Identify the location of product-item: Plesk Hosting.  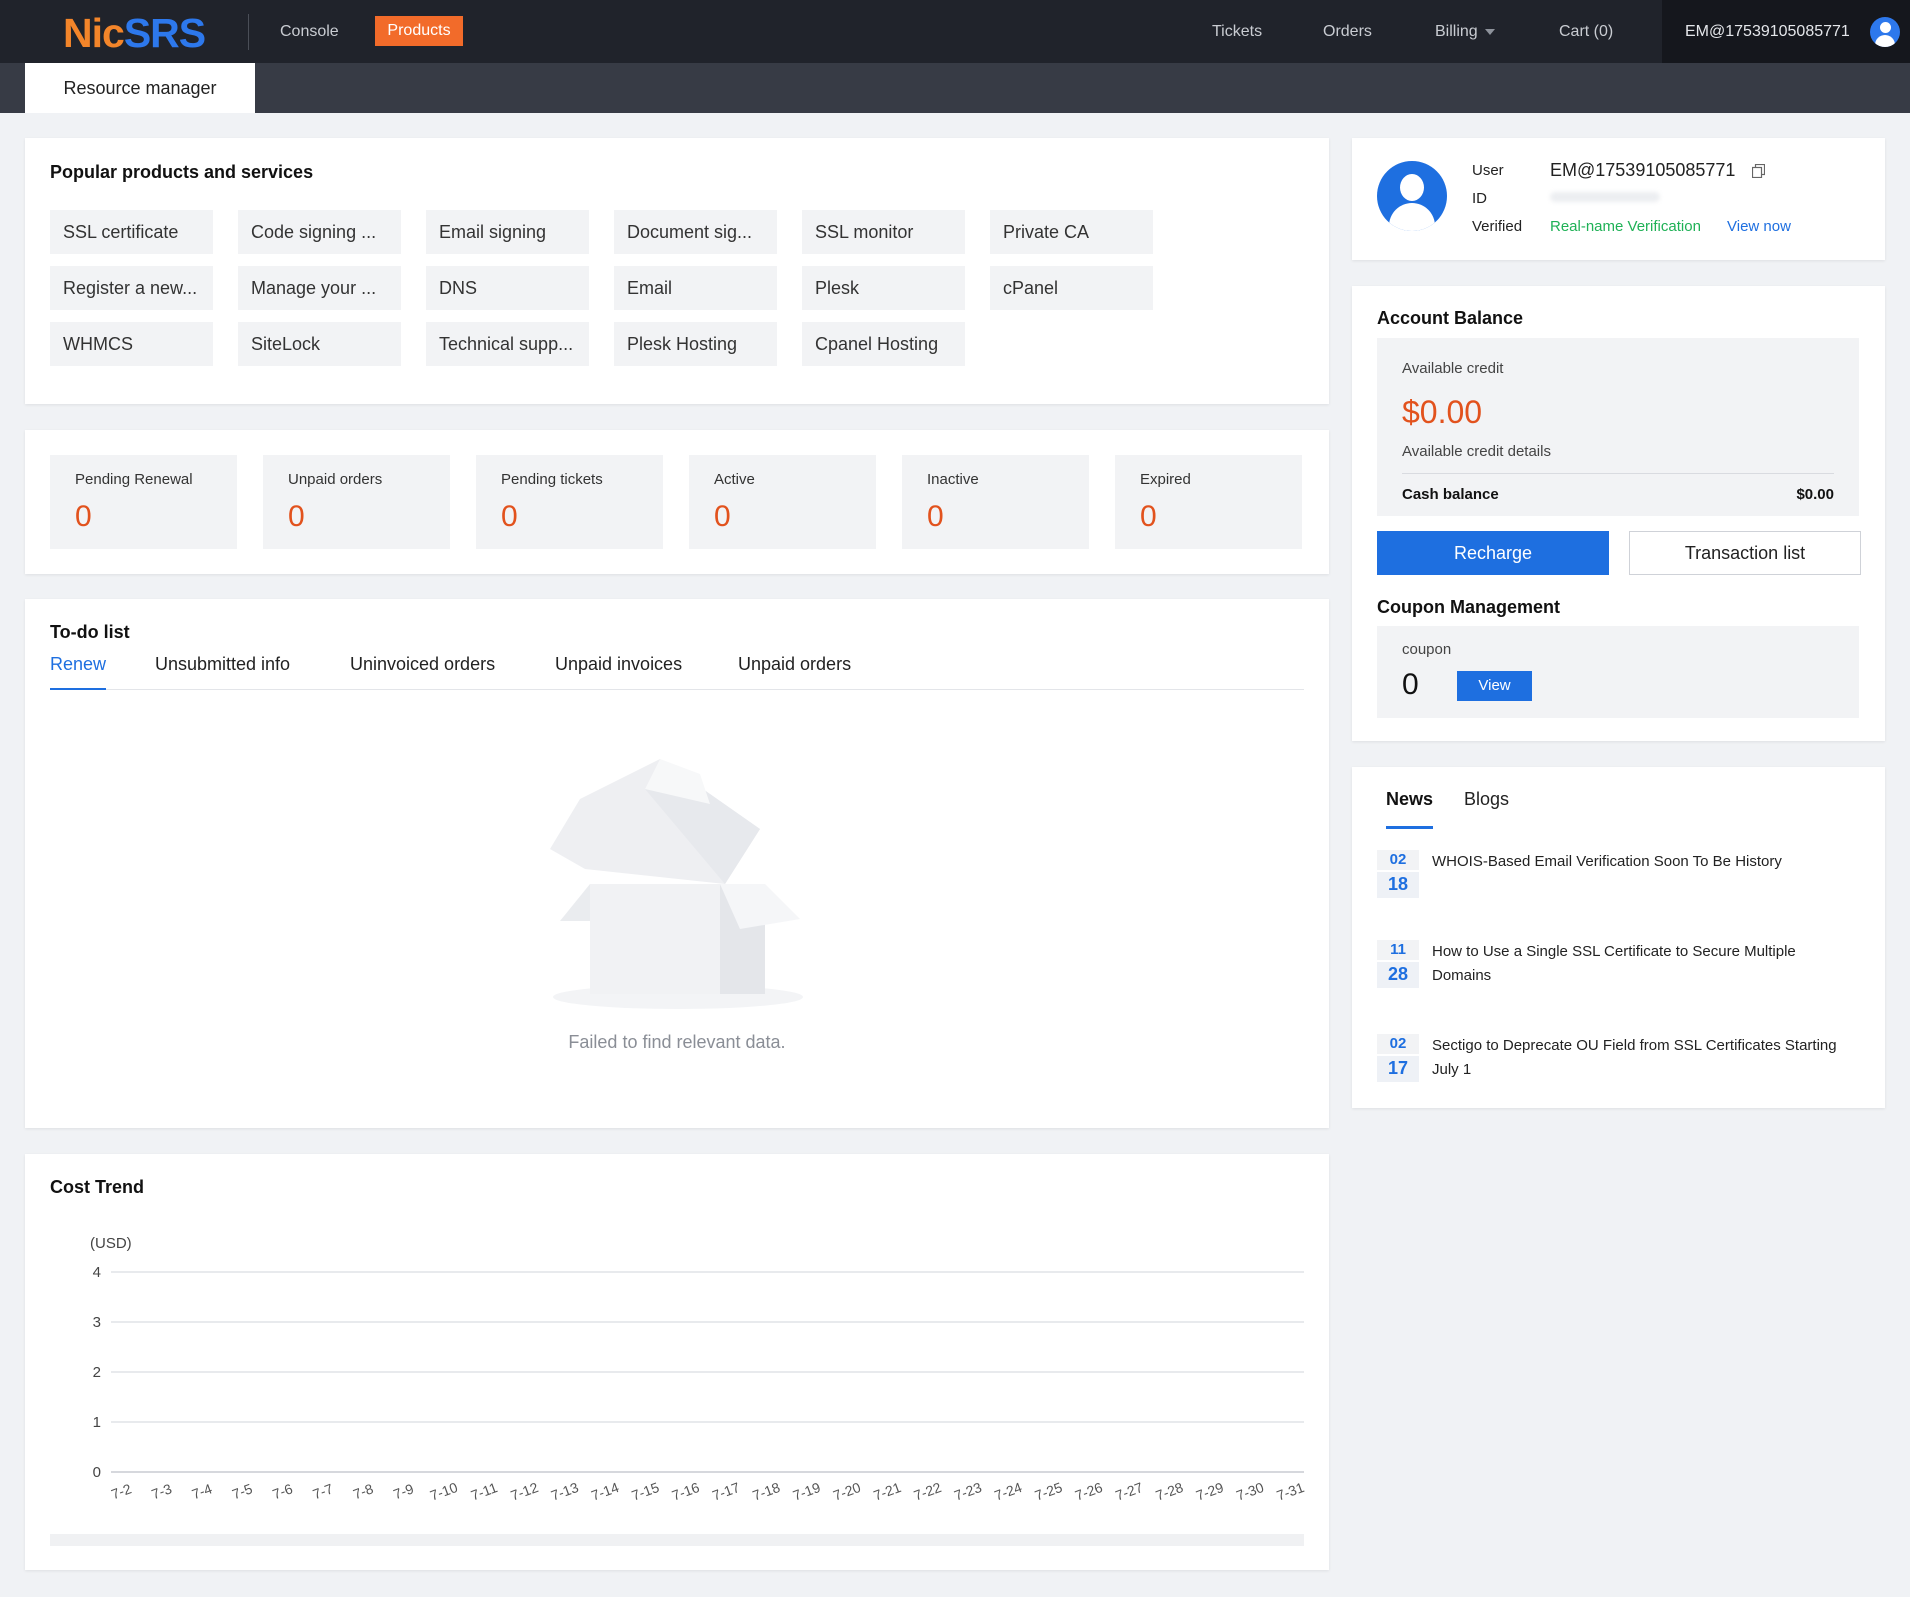
(695, 344).